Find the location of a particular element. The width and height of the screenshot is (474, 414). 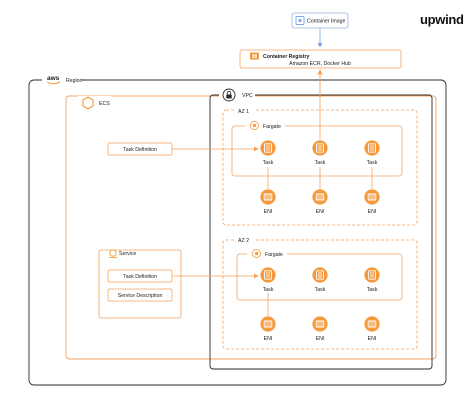

service-icon is located at coordinates (113, 253).